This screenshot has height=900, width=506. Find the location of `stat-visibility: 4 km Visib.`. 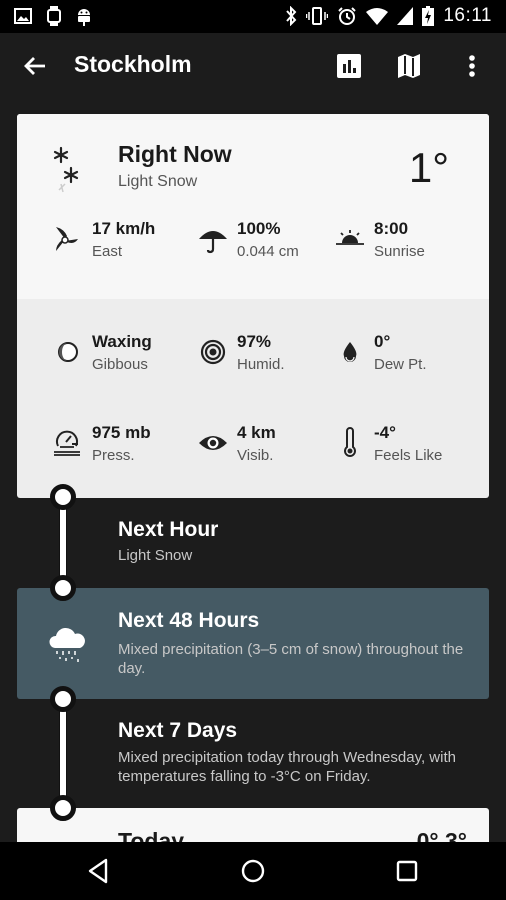

stat-visibility: 4 km Visib. is located at coordinates (272, 448).